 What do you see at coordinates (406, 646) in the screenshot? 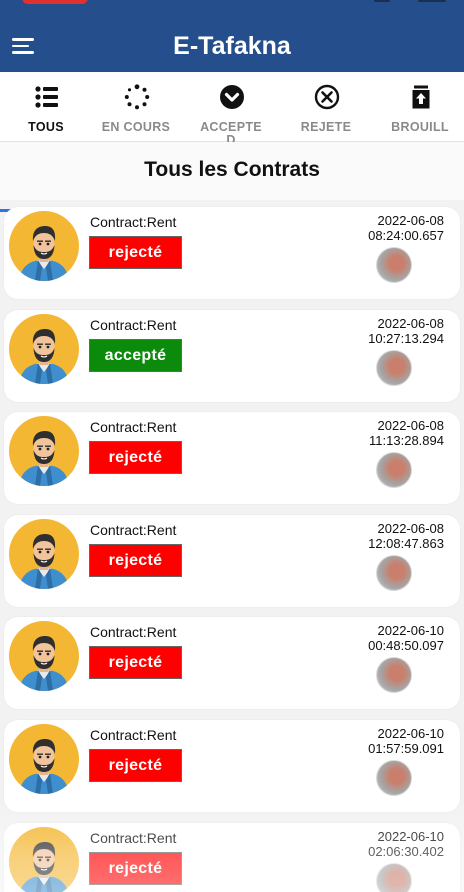
I see `contract-date-time: 00:48:50.097` at bounding box center [406, 646].